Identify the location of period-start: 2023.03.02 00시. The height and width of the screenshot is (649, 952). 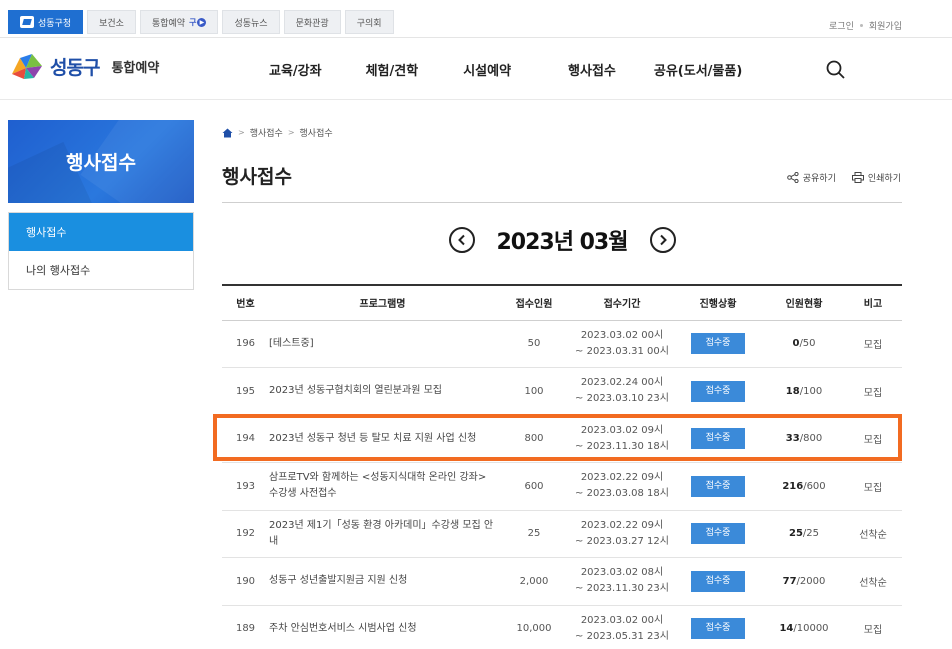
(622, 335).